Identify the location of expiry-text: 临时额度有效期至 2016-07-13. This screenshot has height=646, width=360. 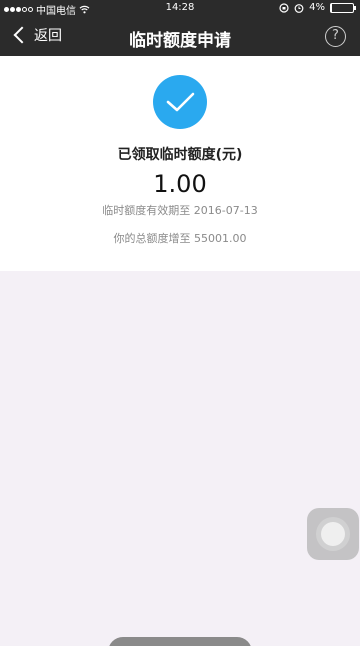
(180, 210).